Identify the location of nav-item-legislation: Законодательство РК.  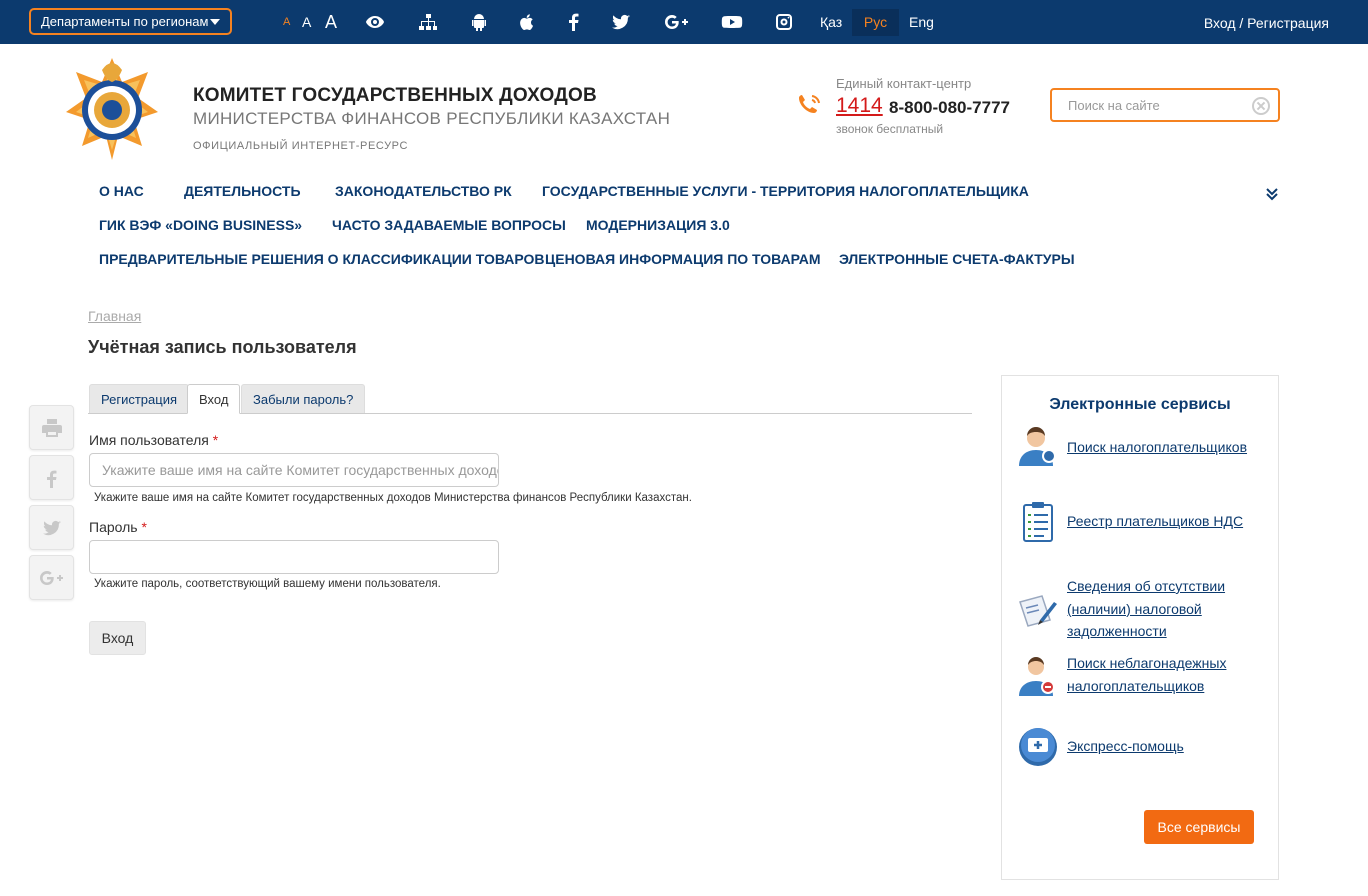
(423, 191).